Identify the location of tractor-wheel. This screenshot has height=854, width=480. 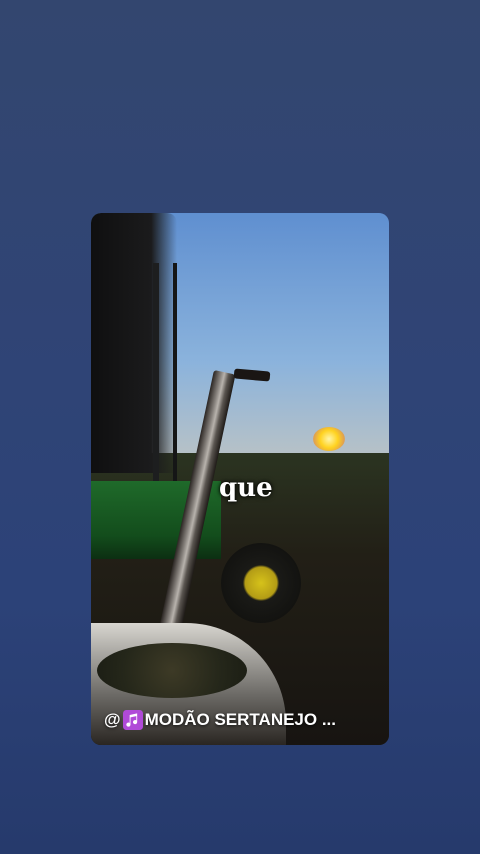
(261, 583).